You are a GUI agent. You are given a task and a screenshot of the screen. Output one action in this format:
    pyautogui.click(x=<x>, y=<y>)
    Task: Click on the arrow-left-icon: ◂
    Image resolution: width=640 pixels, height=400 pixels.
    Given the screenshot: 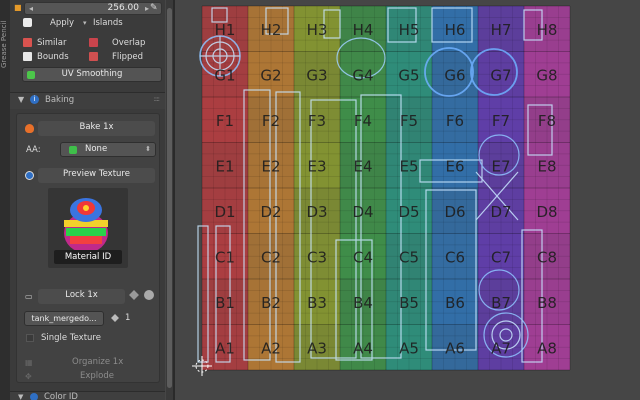 What is the action you would take?
    pyautogui.click(x=31, y=8)
    